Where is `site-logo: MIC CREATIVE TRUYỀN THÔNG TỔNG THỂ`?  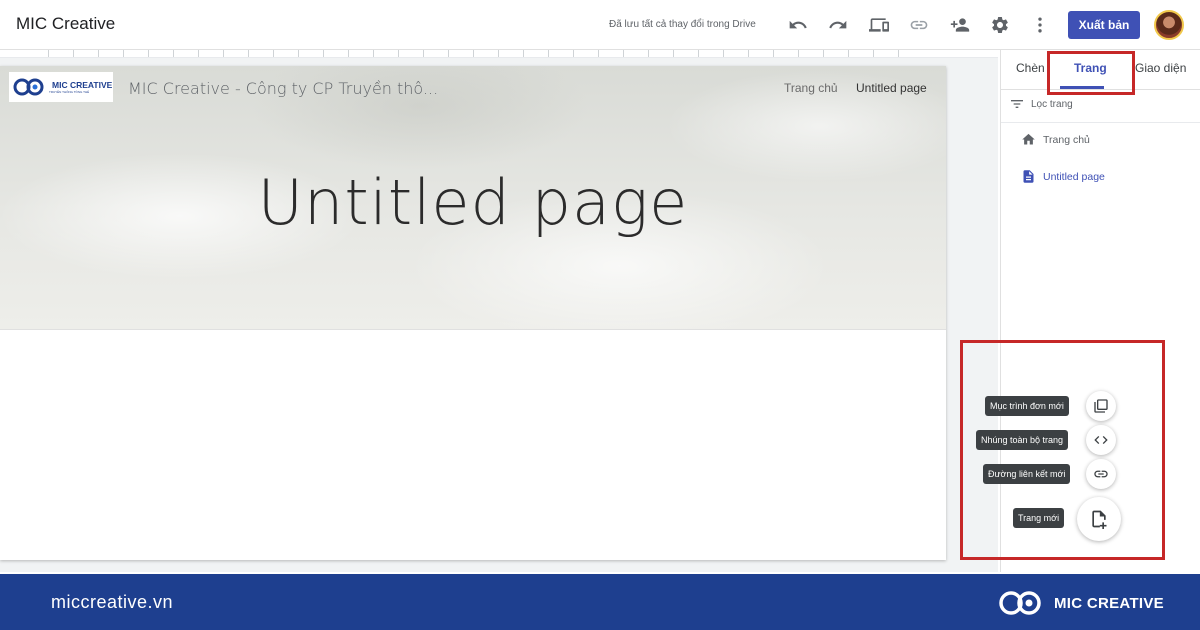
site-logo: MIC CREATIVE TRUYỀN THÔNG TỔNG THỂ is located at coordinates (61, 87).